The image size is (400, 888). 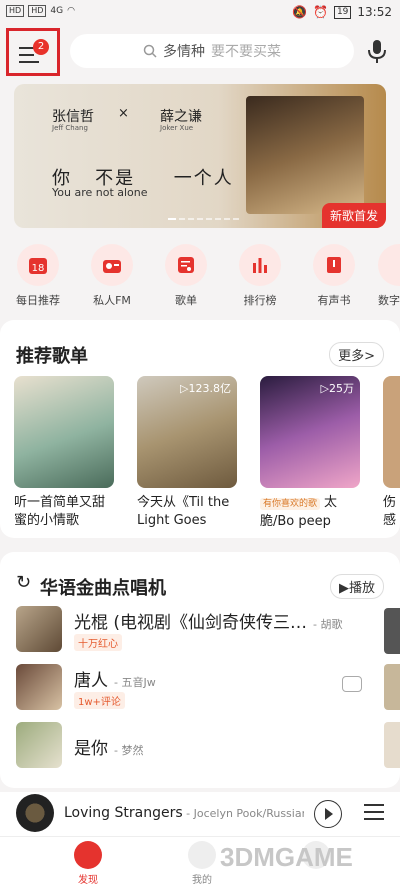 I want to click on playlist-card: 伤感, so click(x=391, y=453).